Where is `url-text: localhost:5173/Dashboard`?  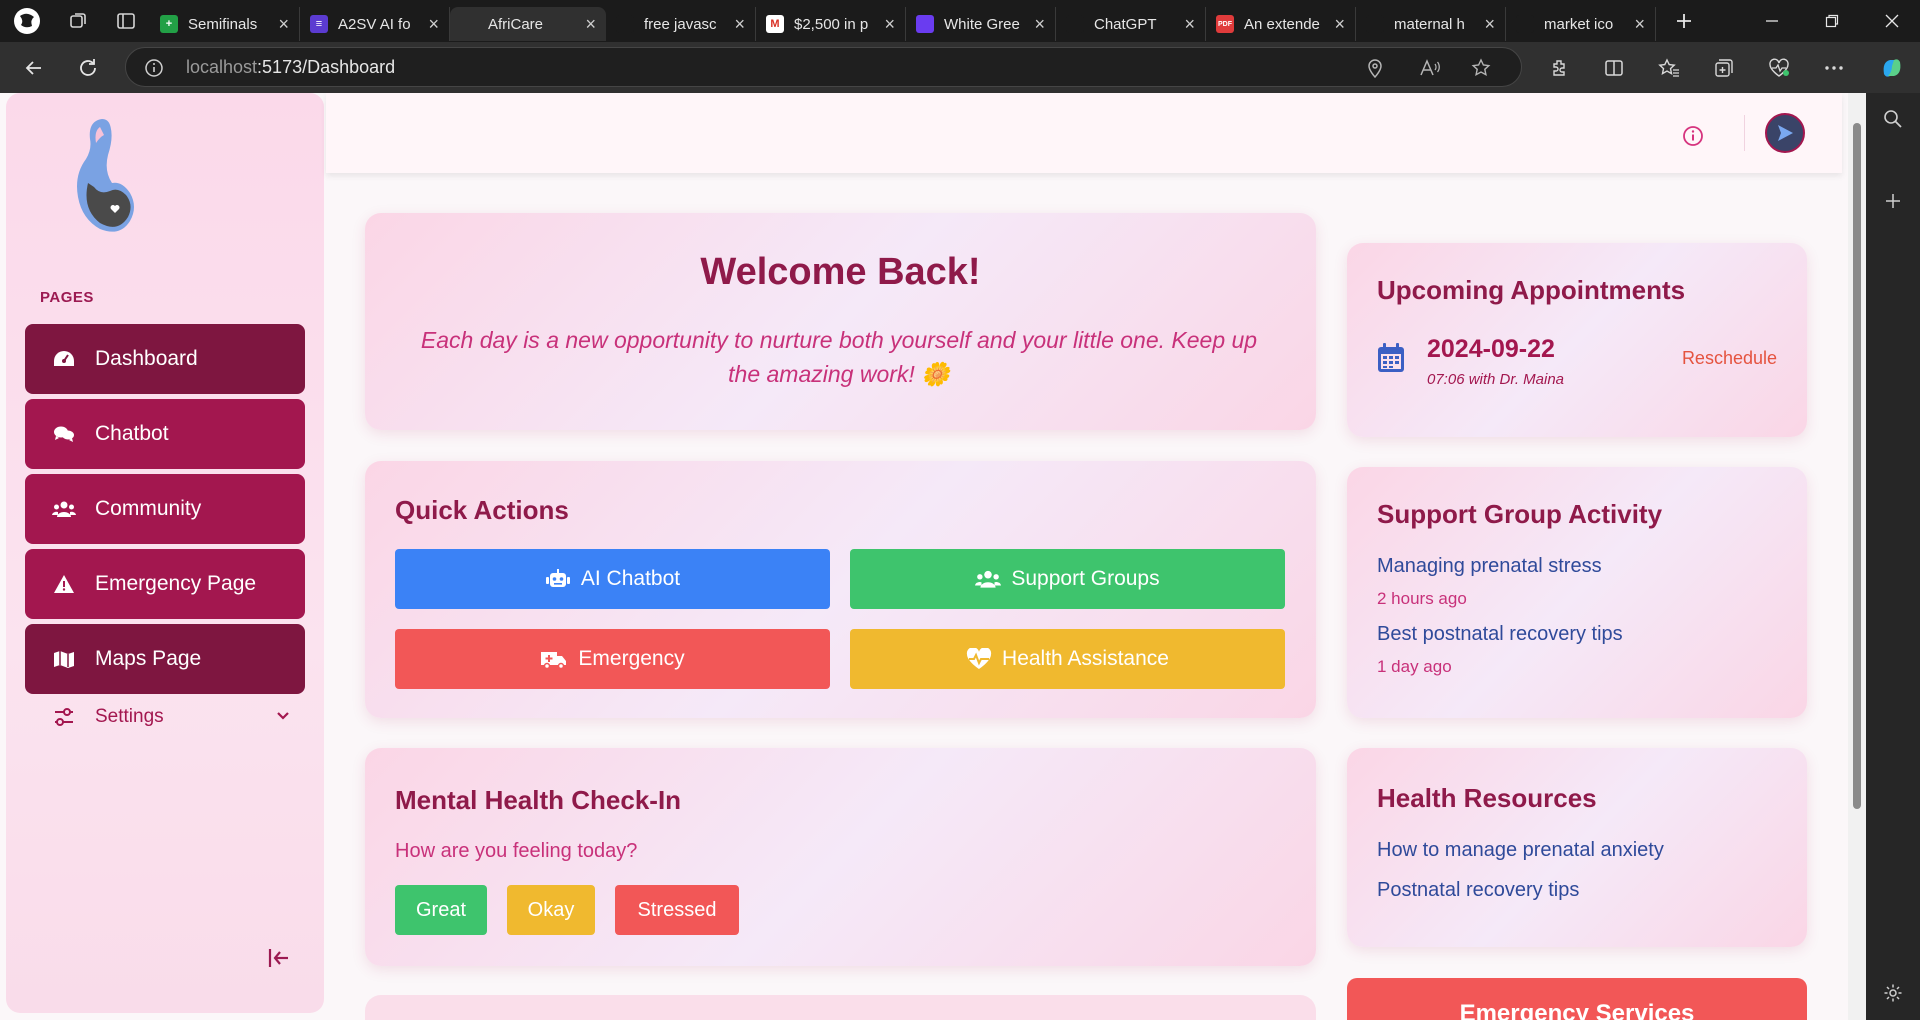
url-text: localhost:5173/Dashboard is located at coordinates (290, 67).